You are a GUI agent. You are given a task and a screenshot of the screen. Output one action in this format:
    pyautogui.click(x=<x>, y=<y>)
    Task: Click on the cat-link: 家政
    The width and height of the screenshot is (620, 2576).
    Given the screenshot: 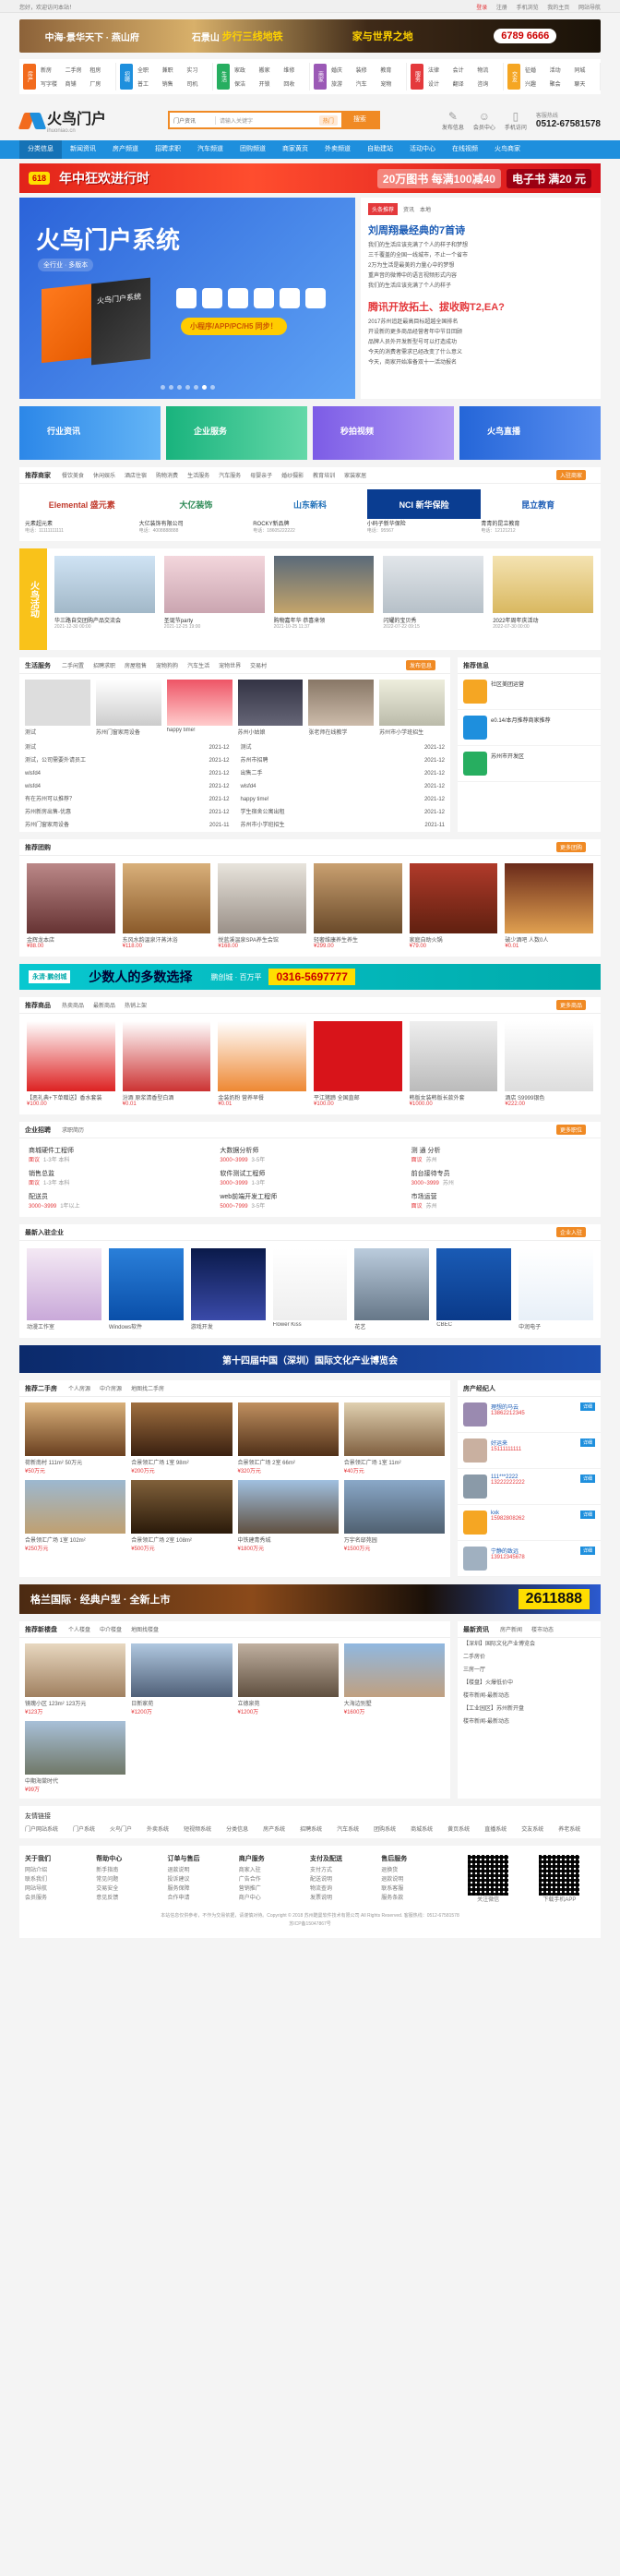 What is the action you would take?
    pyautogui.click(x=245, y=70)
    